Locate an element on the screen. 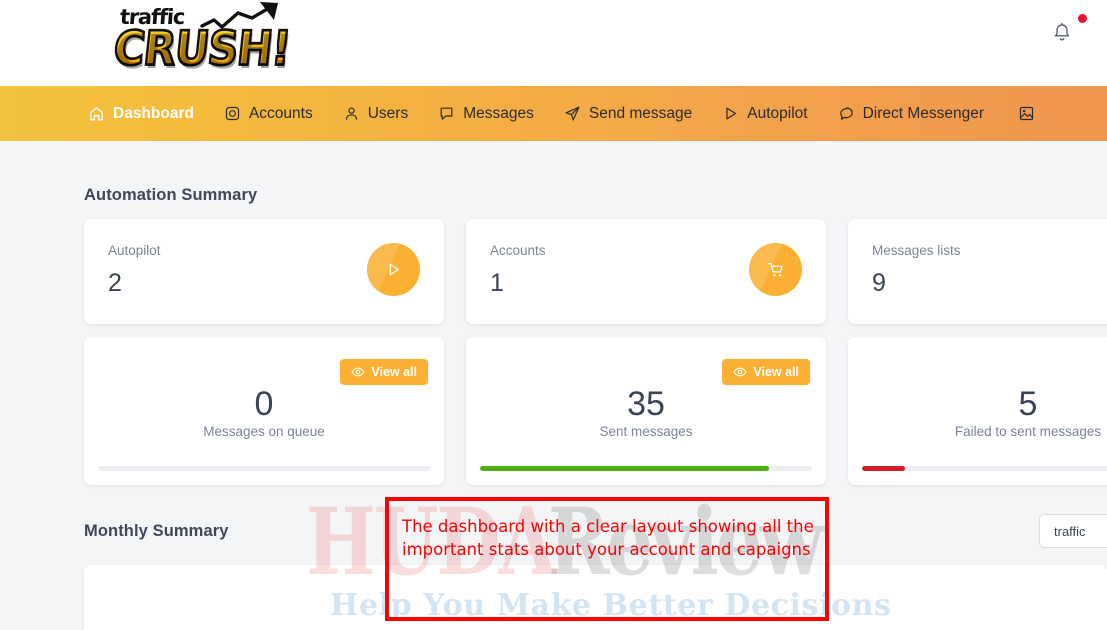 The height and width of the screenshot is (630, 1107). nav-item-messages: Messages is located at coordinates (501, 113).